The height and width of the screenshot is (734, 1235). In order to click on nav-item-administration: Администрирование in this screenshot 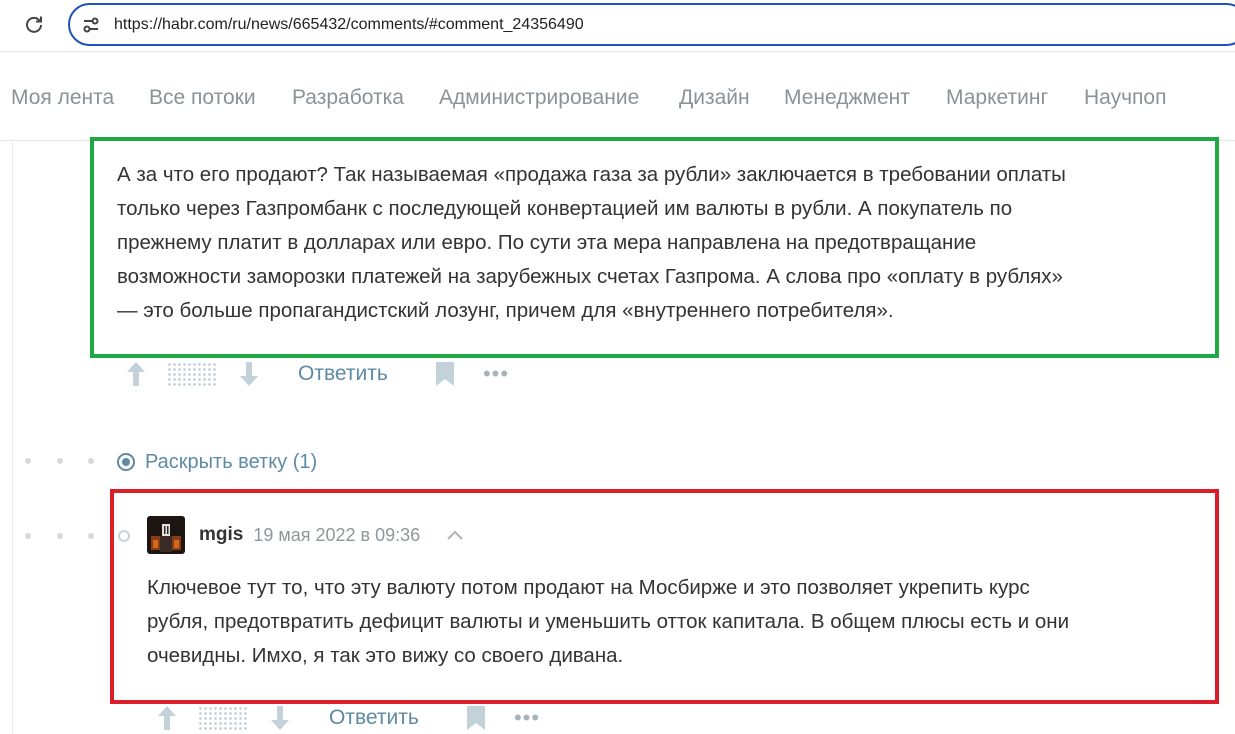, I will do `click(539, 98)`.